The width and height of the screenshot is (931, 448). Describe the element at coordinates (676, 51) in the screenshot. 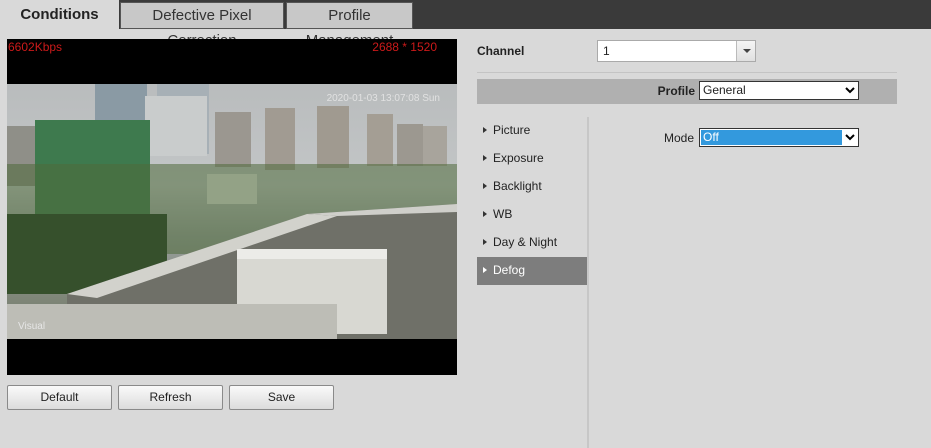

I see `channel-select: 1` at that location.